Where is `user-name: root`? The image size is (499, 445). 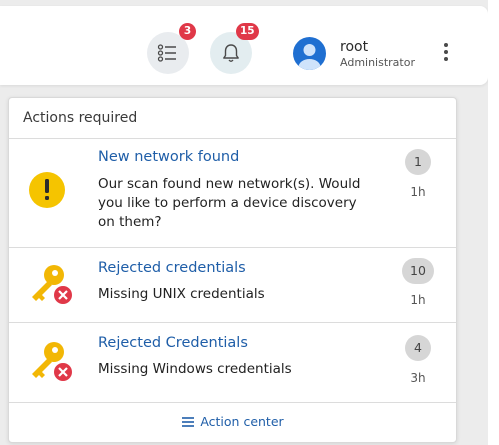
user-name: root is located at coordinates (354, 47).